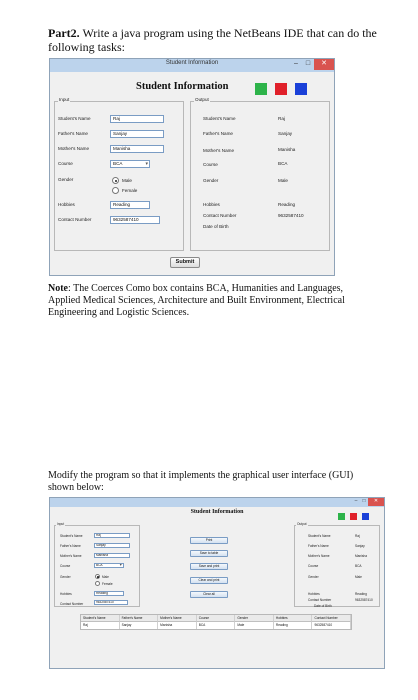  Describe the element at coordinates (139, 625) in the screenshot. I see `table-cell: Sanjay` at that location.